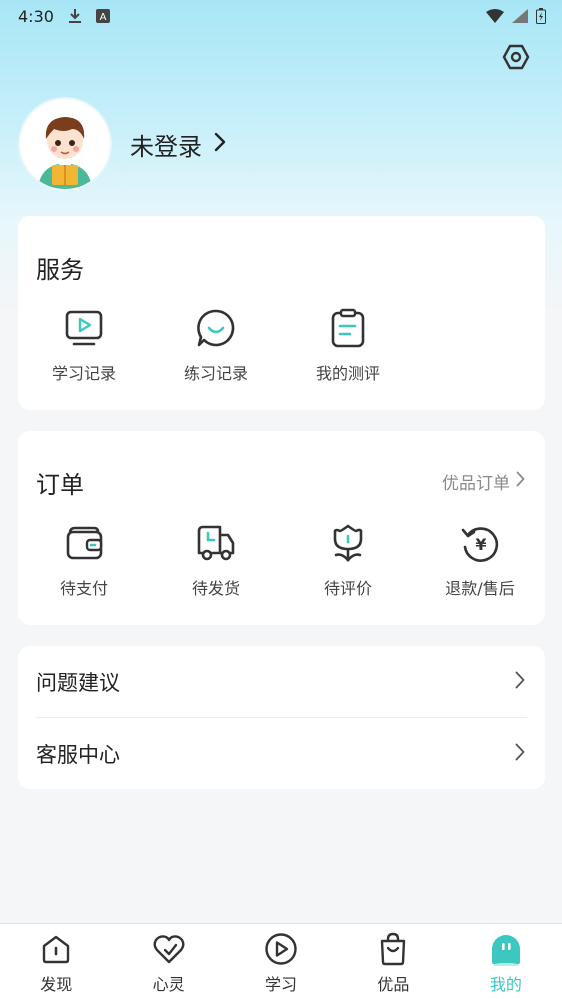  I want to click on avatar, so click(65, 144).